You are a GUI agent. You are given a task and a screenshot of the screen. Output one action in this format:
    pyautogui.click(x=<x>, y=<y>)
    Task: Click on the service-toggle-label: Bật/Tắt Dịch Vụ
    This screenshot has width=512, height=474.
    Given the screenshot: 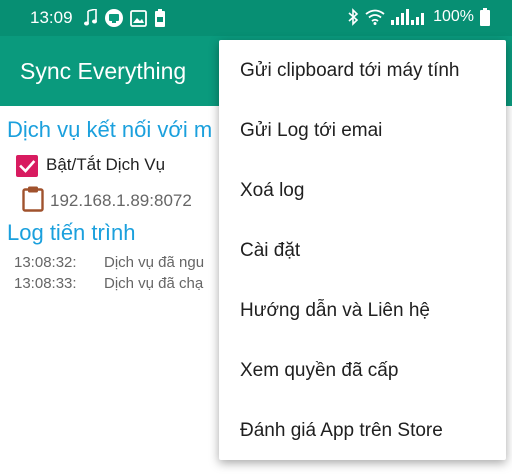 What is the action you would take?
    pyautogui.click(x=105, y=165)
    